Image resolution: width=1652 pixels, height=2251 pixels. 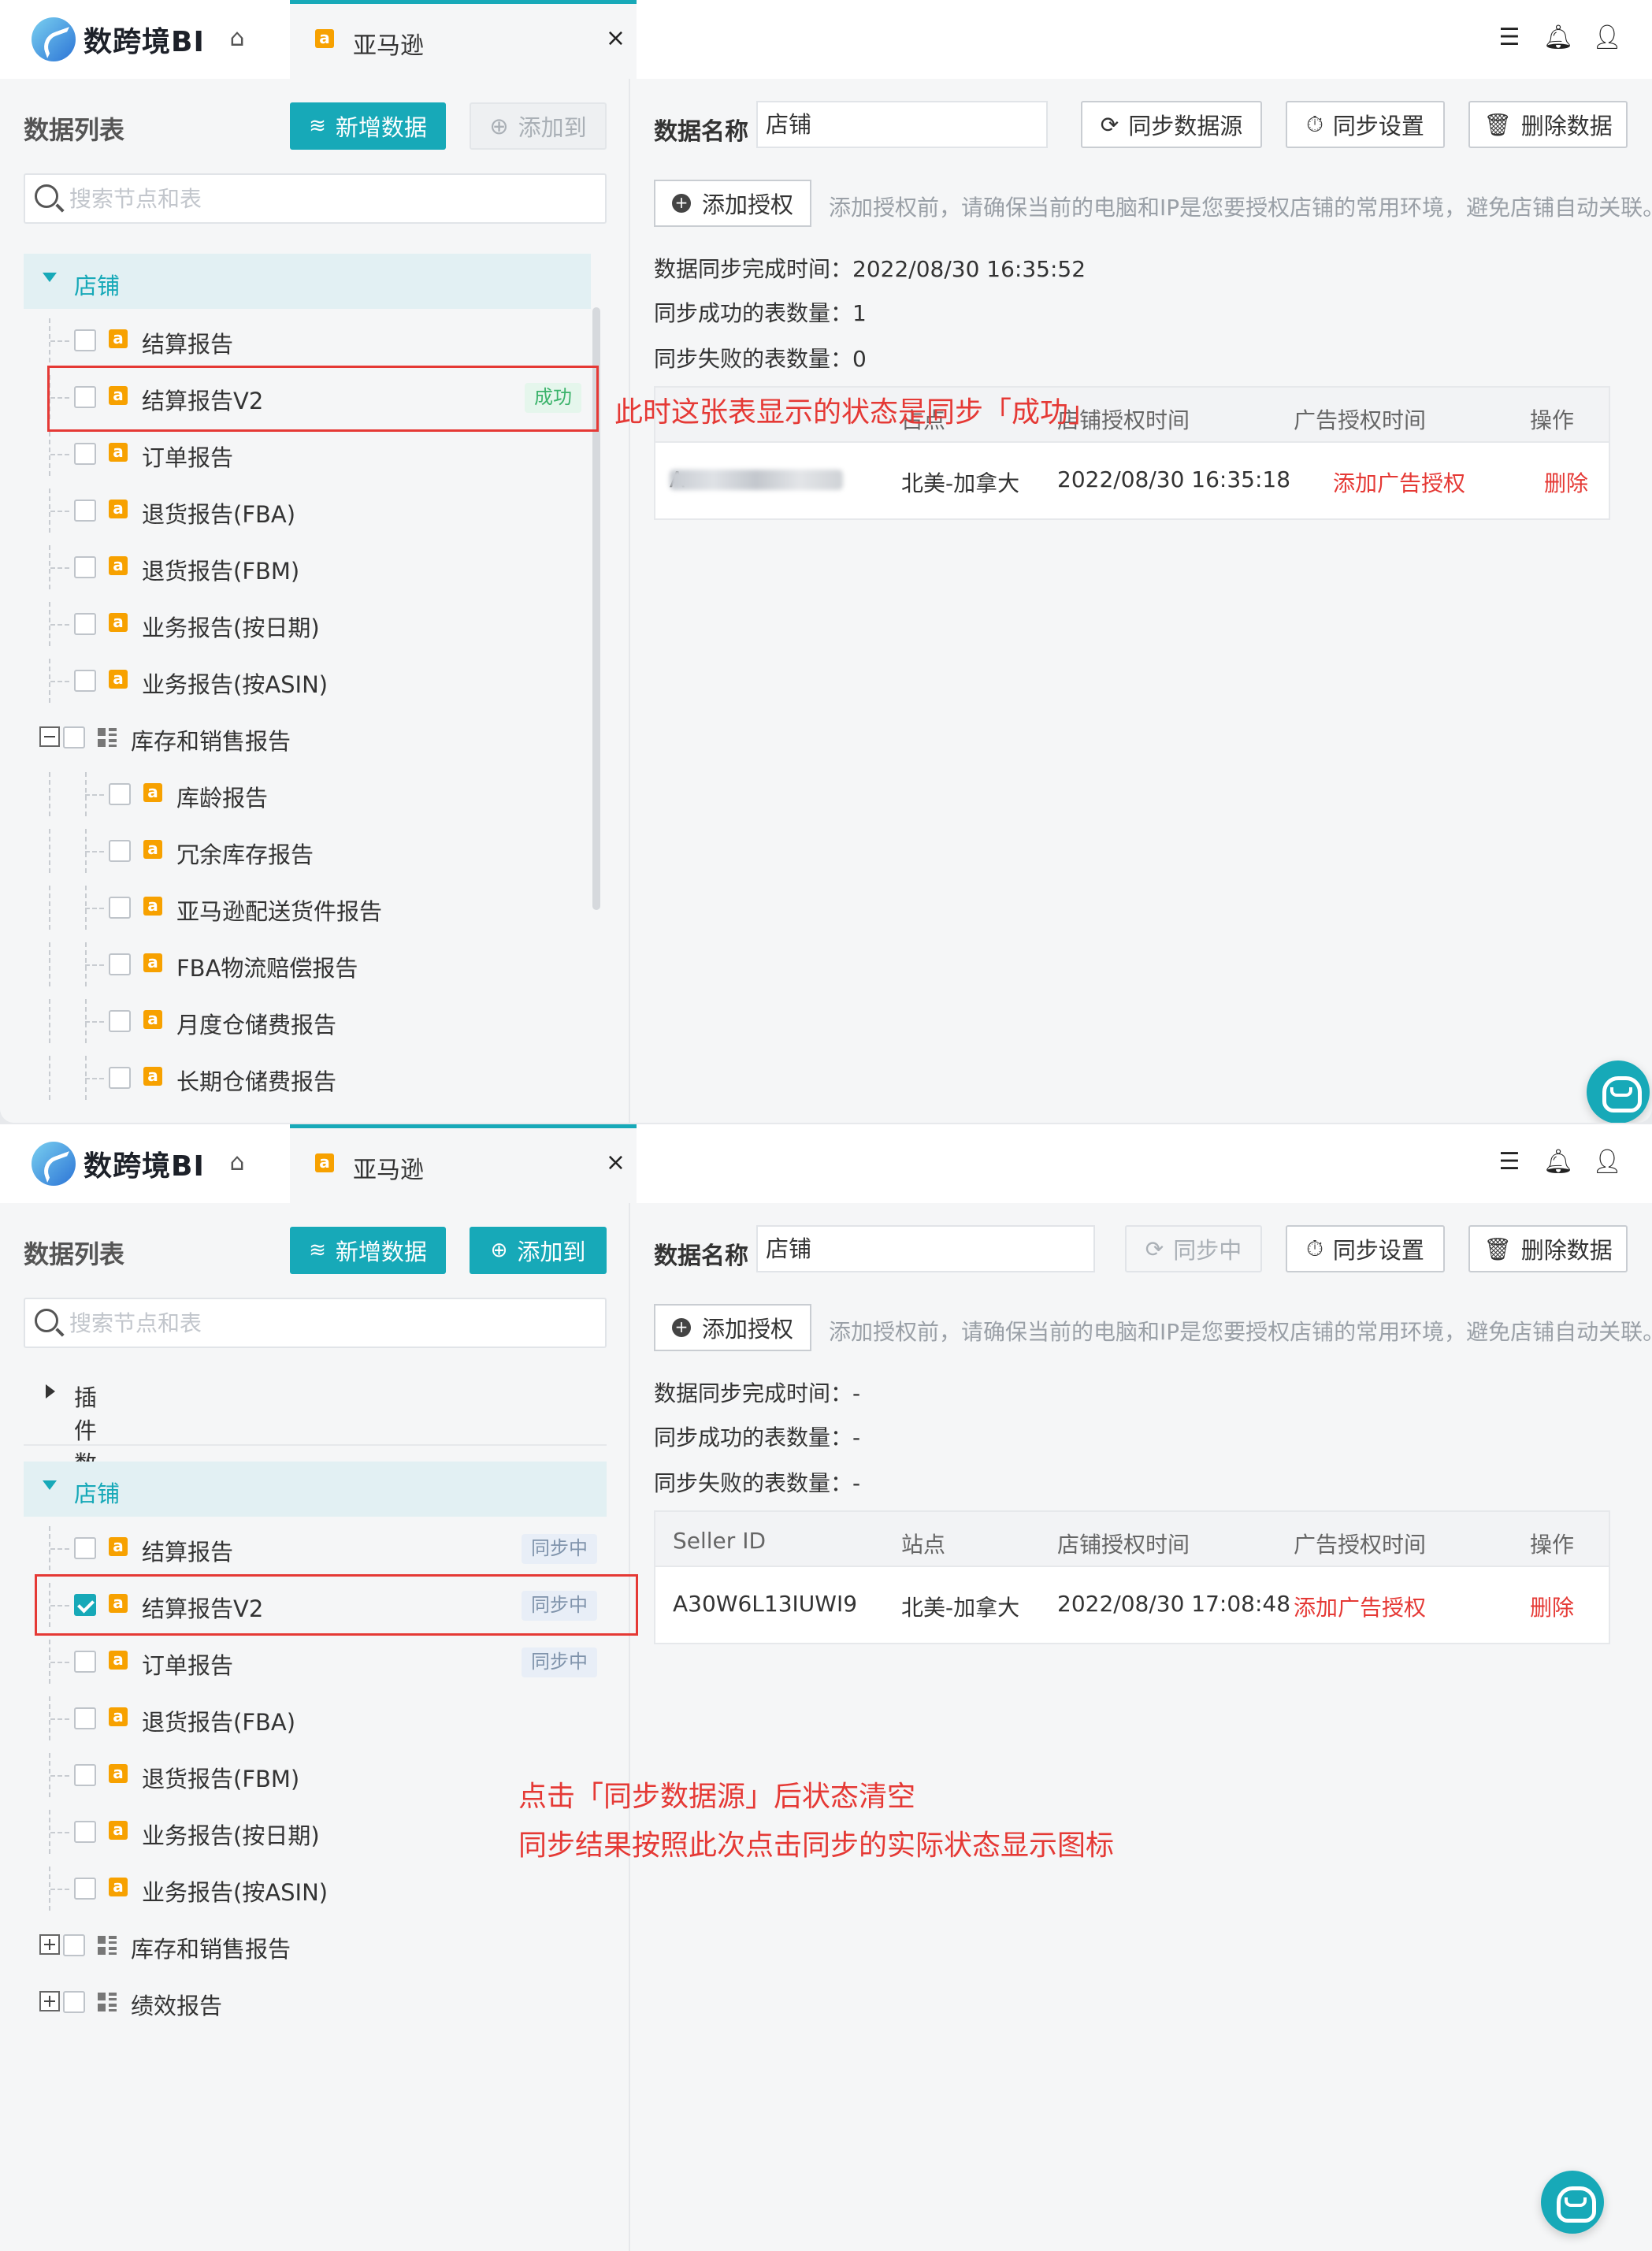 I want to click on tree-node: a 退货报告(FBM), so click(x=315, y=567).